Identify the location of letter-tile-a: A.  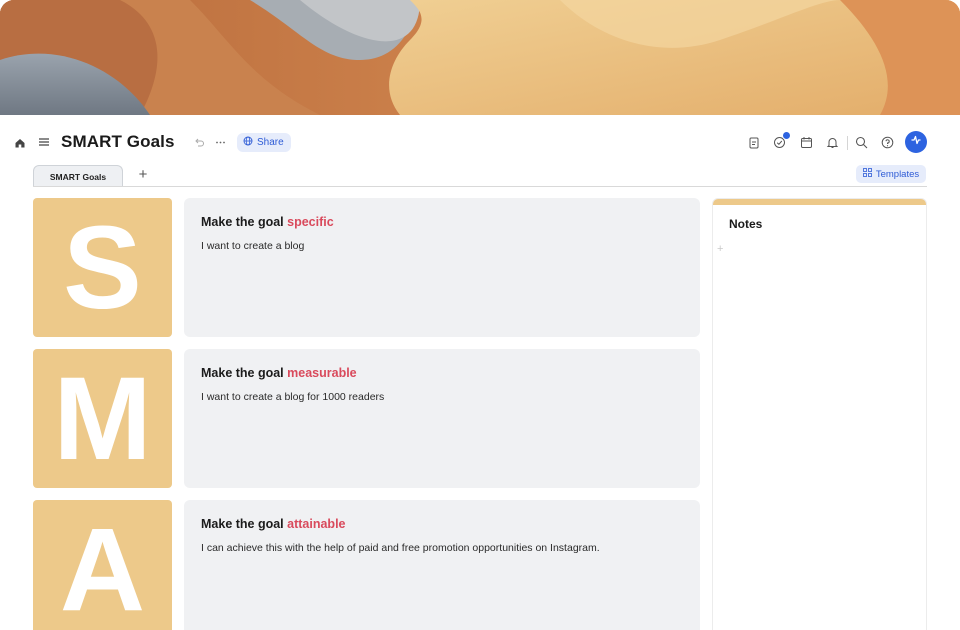
(102, 565).